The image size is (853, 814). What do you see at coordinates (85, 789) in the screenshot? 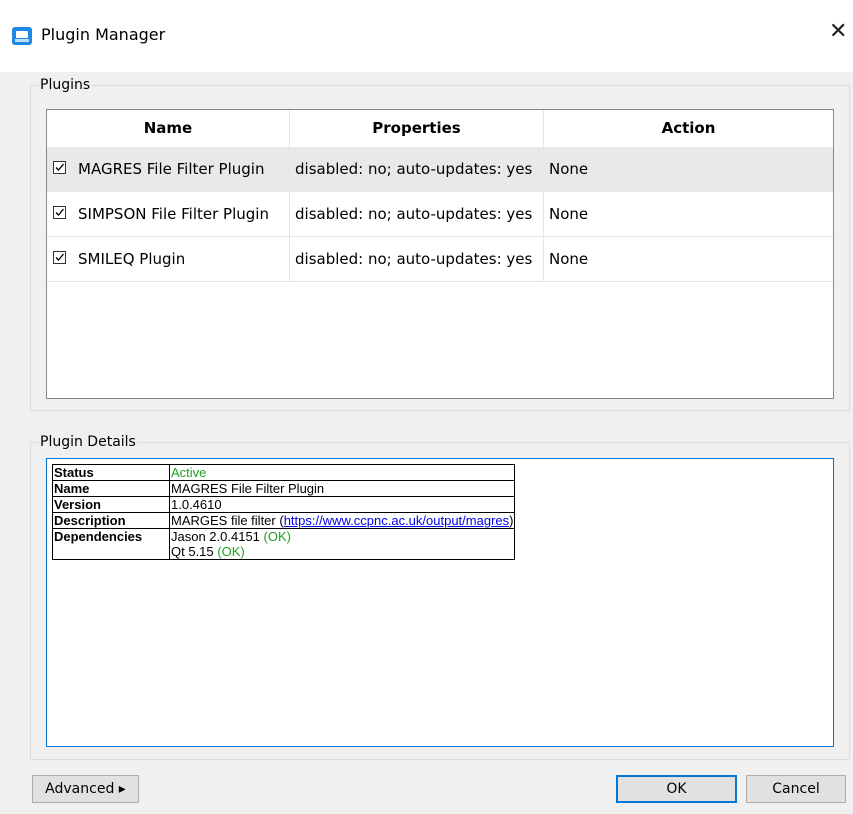
I see `advanced-button: Advanced ▸` at bounding box center [85, 789].